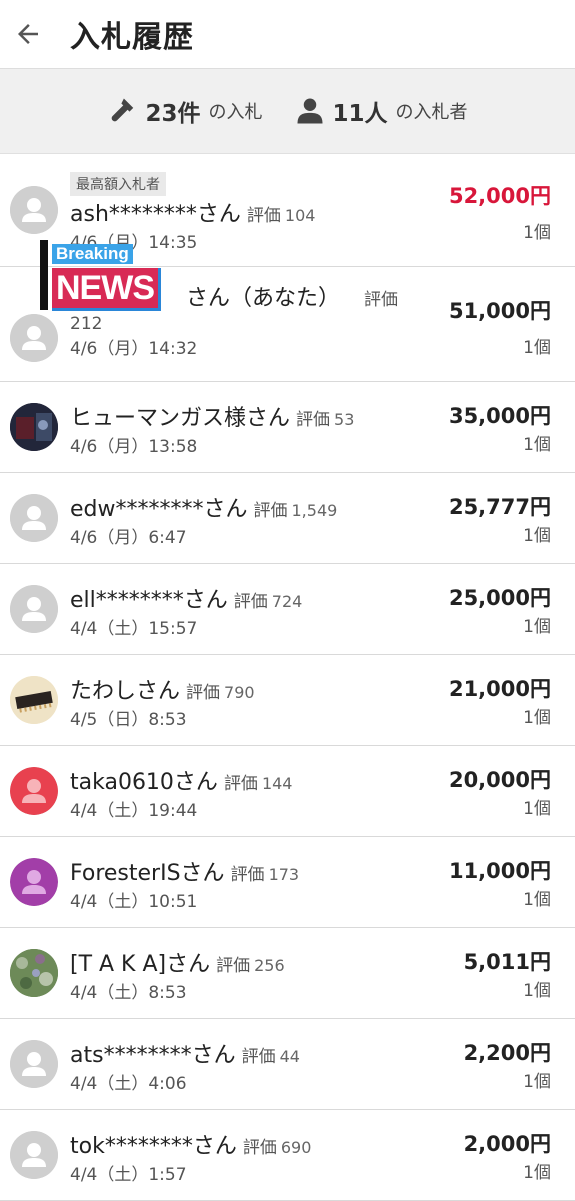  What do you see at coordinates (144, 782) in the screenshot?
I see `bidder-name: taka0610さん` at bounding box center [144, 782].